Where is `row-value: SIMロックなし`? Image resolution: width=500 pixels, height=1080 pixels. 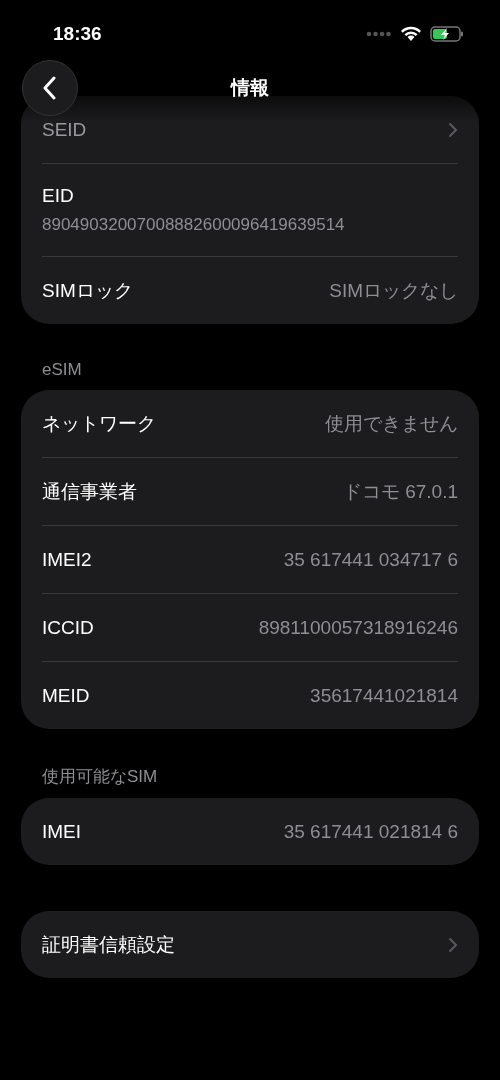 row-value: SIMロックなし is located at coordinates (393, 290).